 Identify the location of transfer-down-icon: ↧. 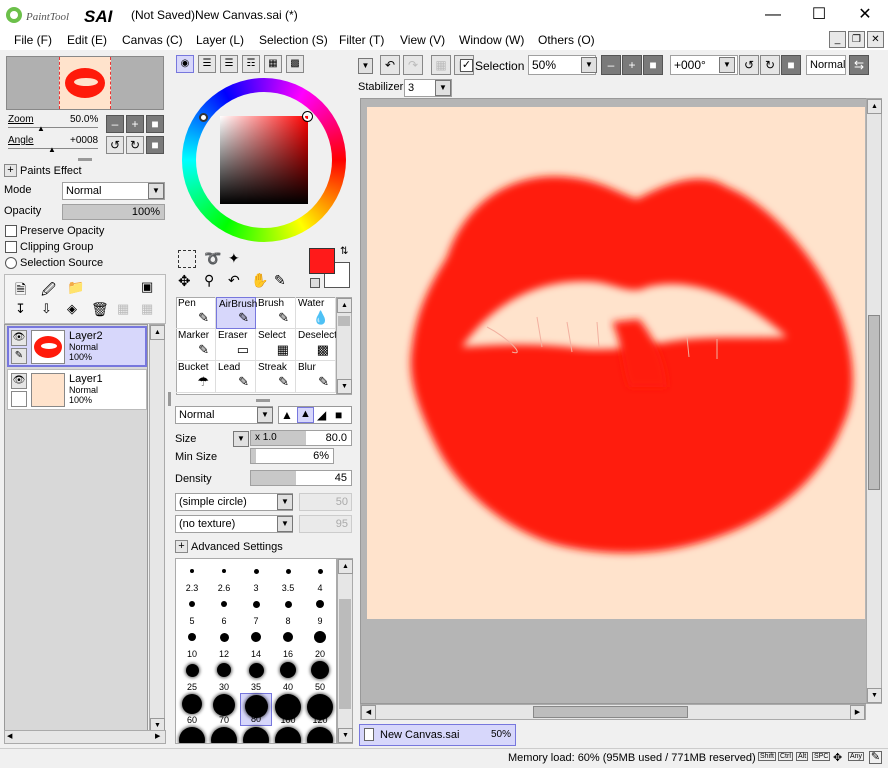
(20, 309).